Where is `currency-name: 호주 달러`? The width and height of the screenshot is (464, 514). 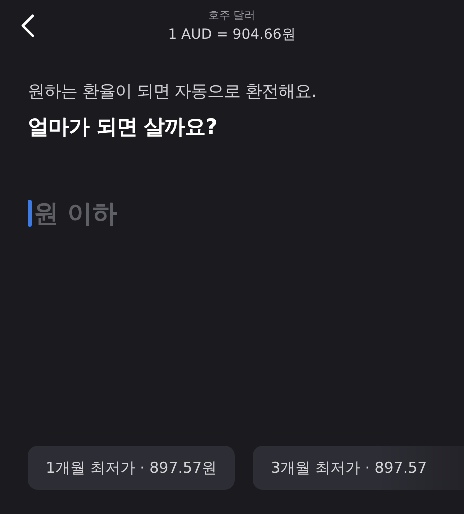
currency-name: 호주 달러 is located at coordinates (232, 15).